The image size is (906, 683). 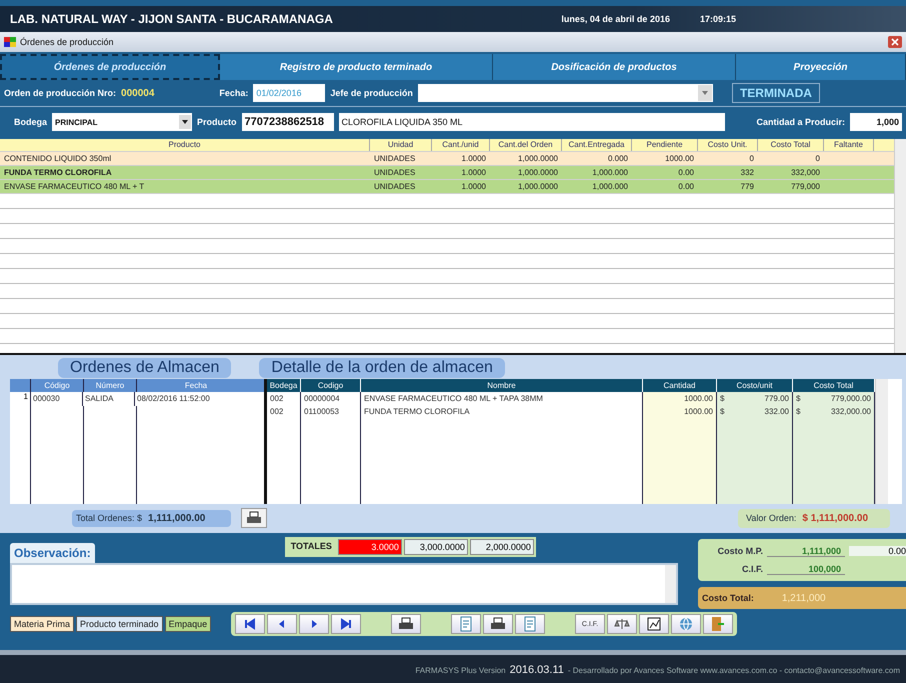 I want to click on material-row: CONTENIDO LIQUIDO 350ml UNIDADES 1.0000 1,000.0000 0.000 1000.00 0 0, so click(x=447, y=159).